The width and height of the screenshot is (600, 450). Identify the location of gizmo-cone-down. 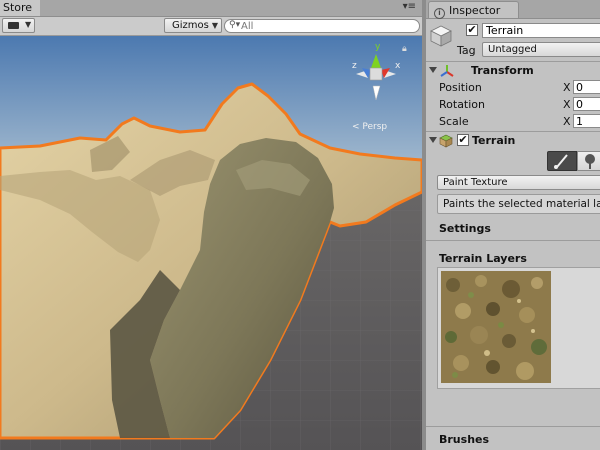
(376, 93).